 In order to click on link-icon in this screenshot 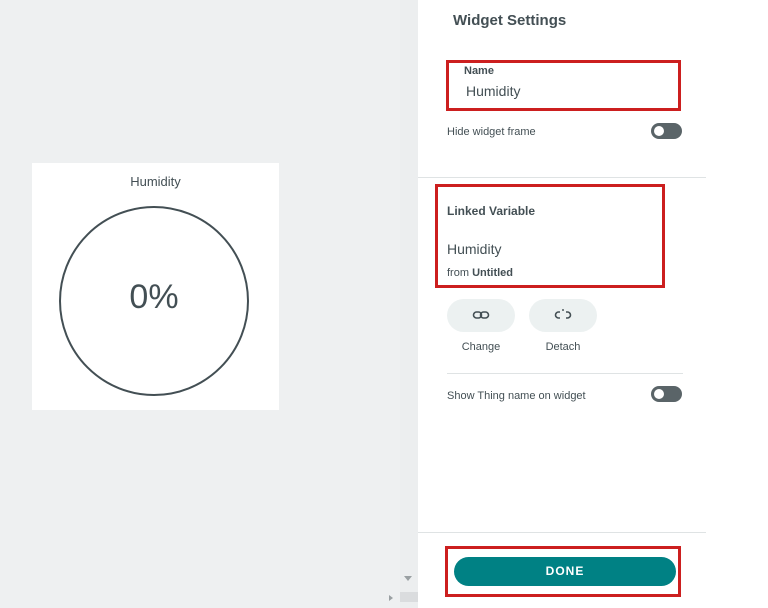, I will do `click(481, 315)`.